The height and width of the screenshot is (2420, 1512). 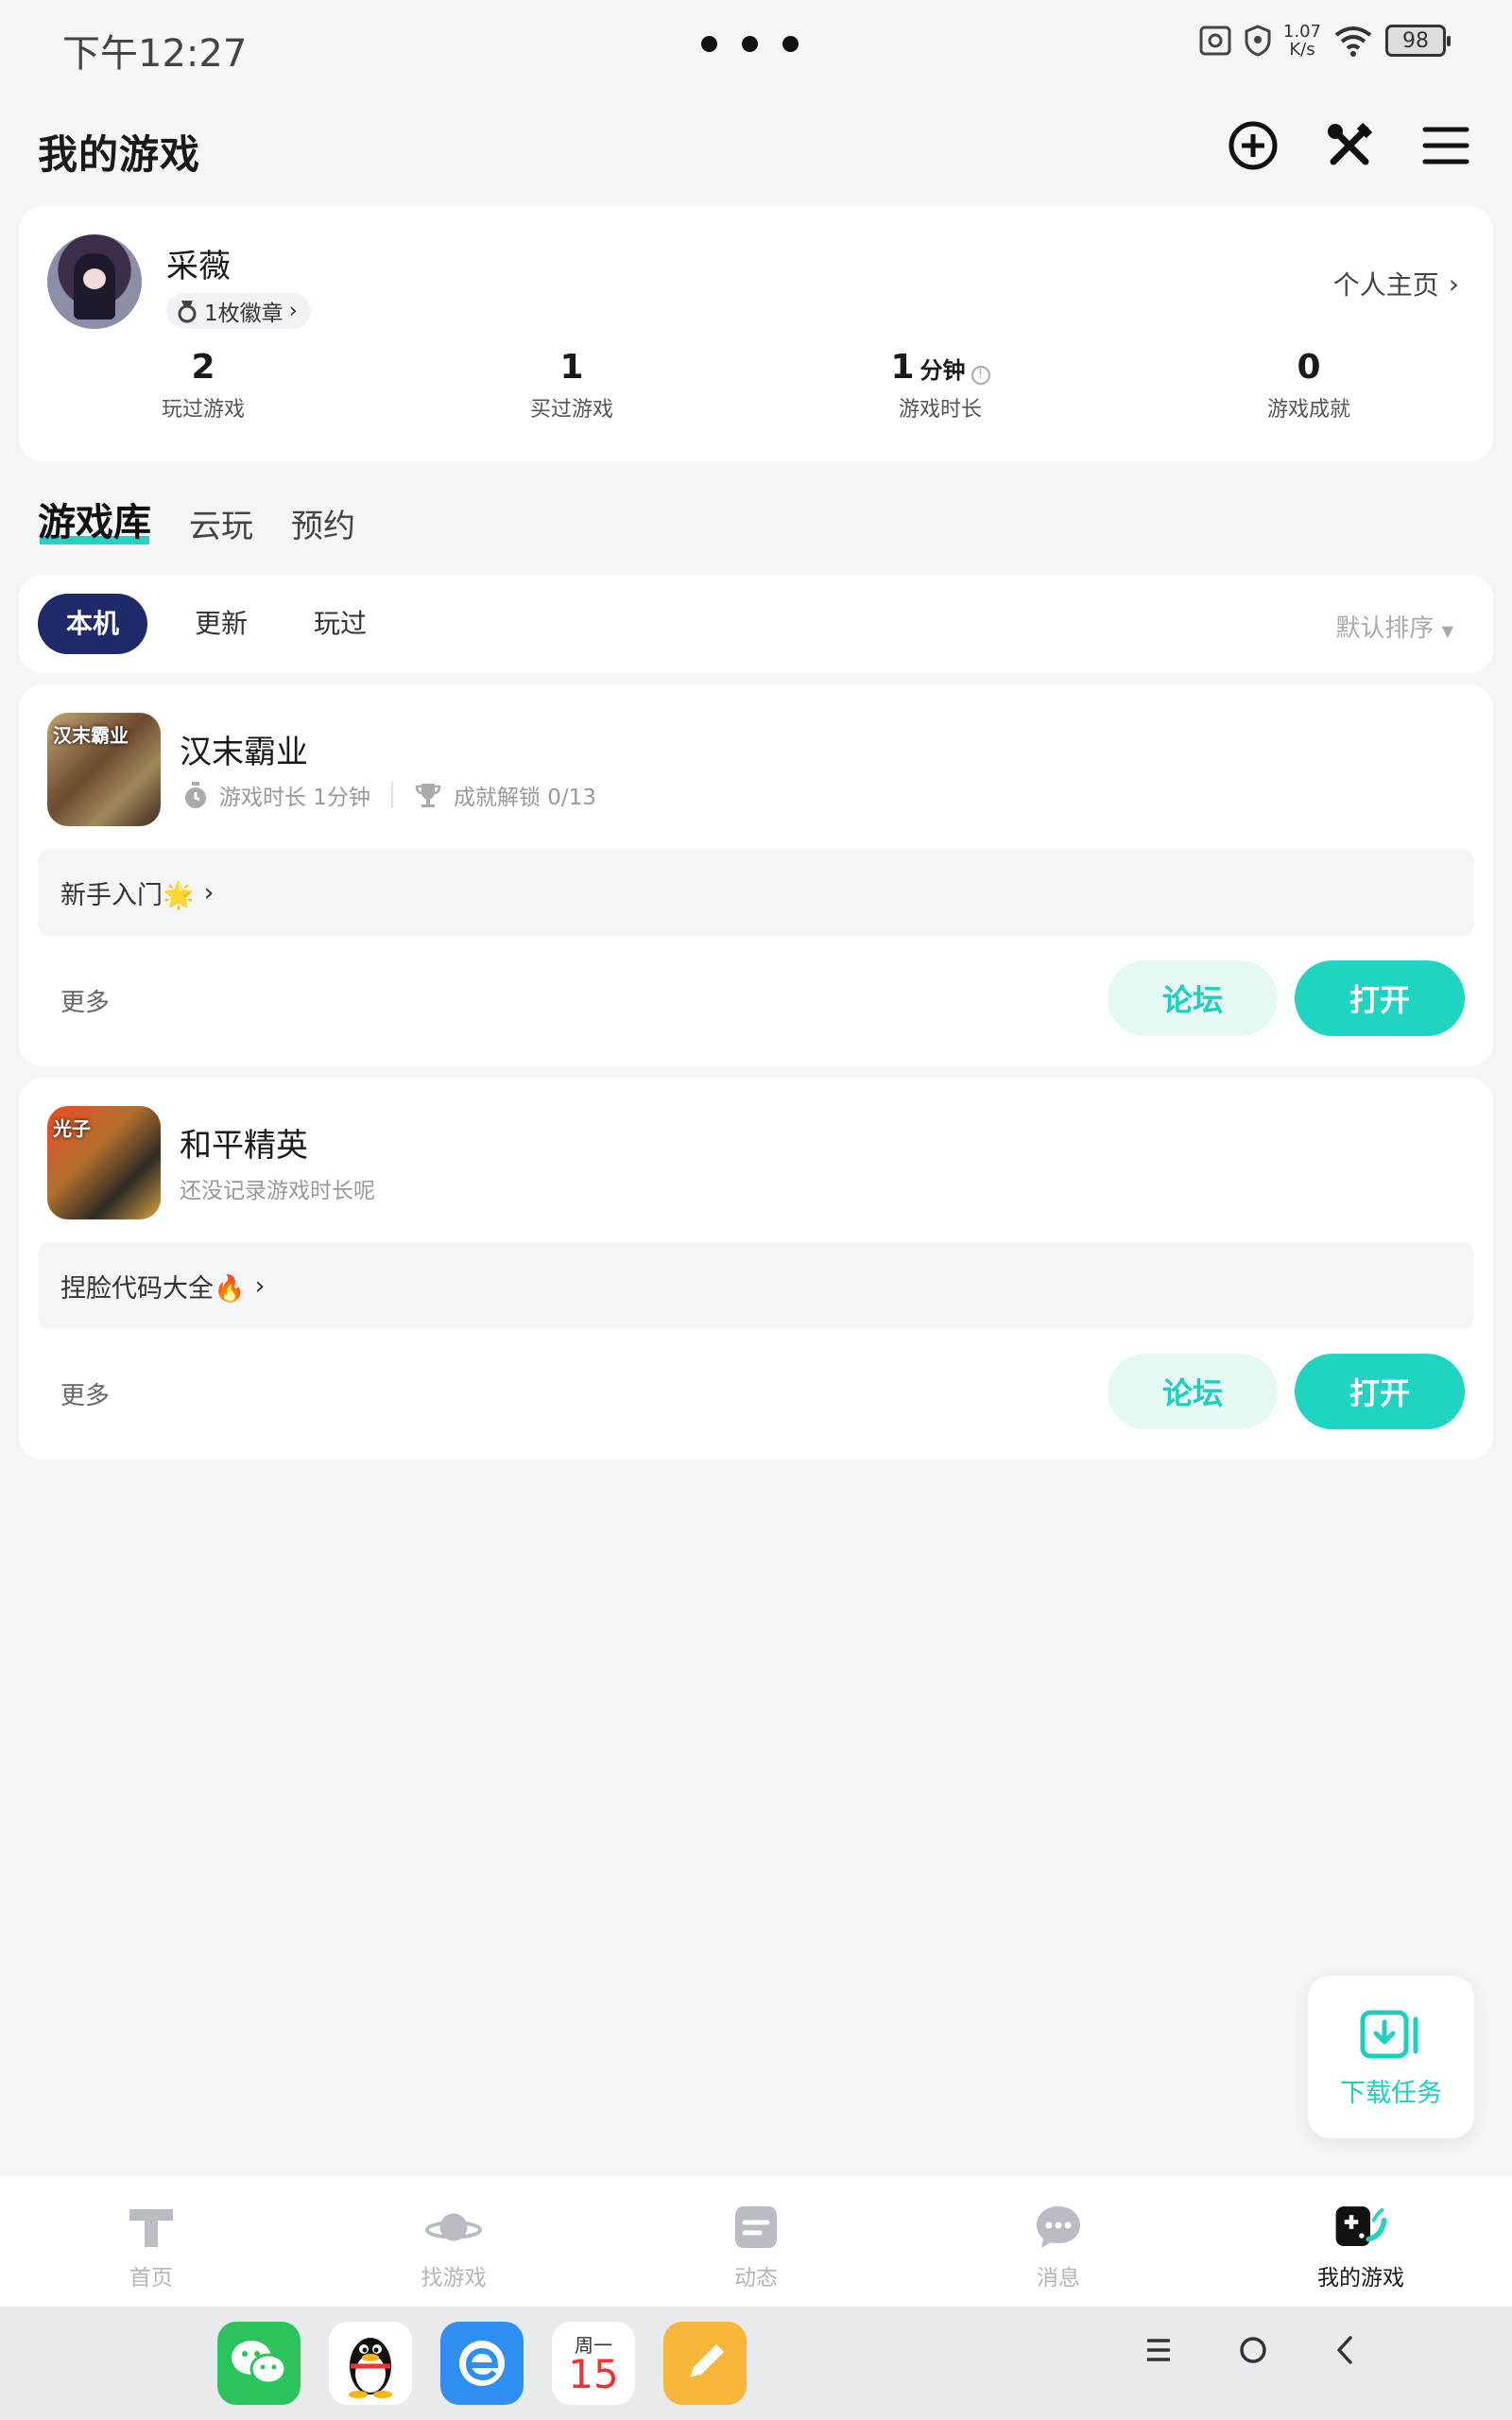 What do you see at coordinates (750, 44) in the screenshot?
I see `status-dots` at bounding box center [750, 44].